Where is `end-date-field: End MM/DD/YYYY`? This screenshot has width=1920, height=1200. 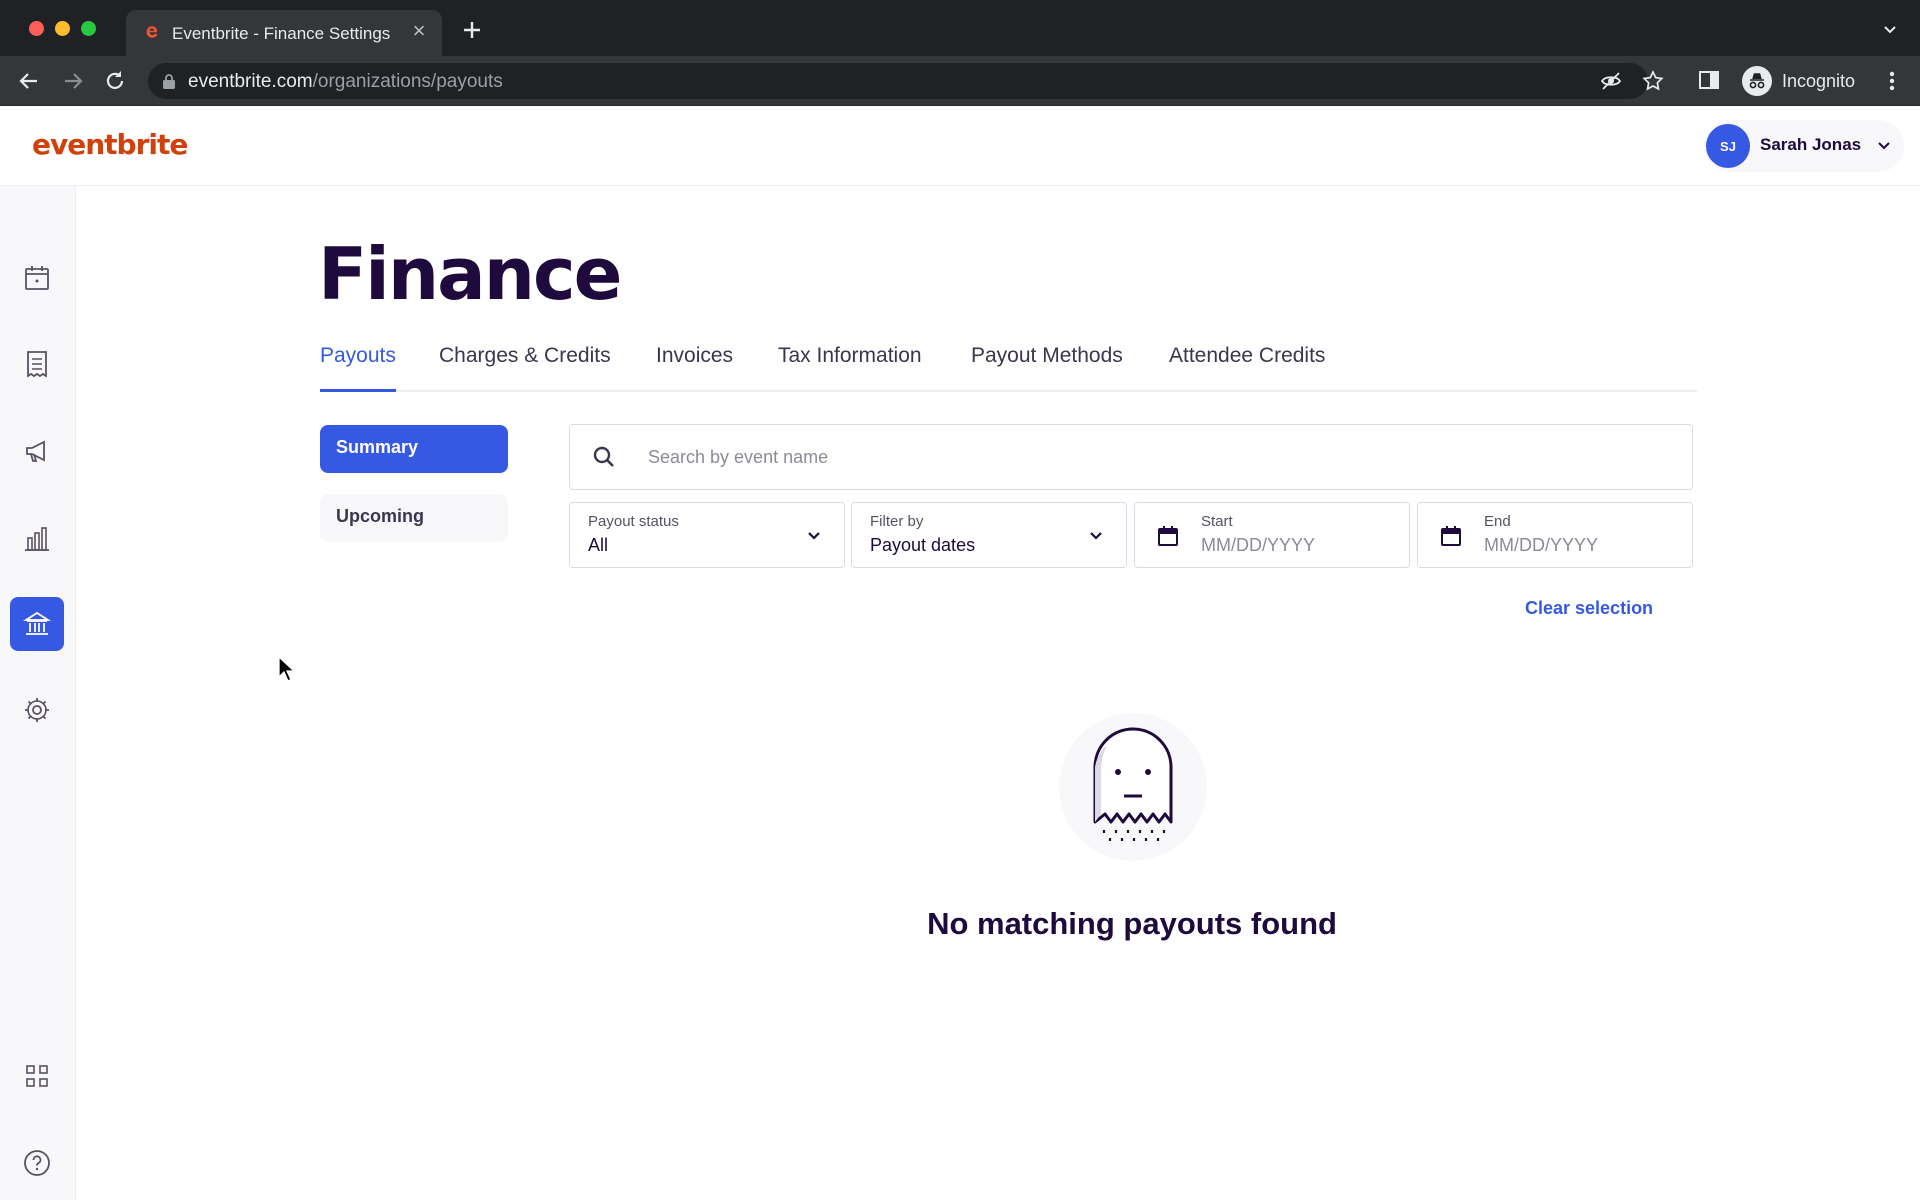 end-date-field: End MM/DD/YYYY is located at coordinates (1555, 535).